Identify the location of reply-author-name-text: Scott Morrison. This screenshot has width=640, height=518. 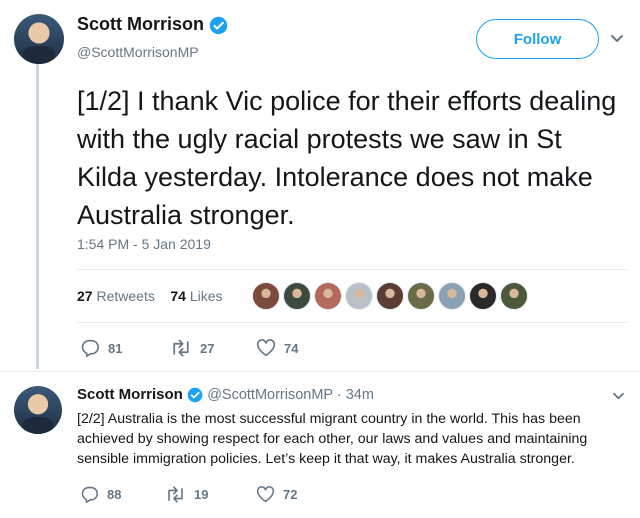
(130, 394).